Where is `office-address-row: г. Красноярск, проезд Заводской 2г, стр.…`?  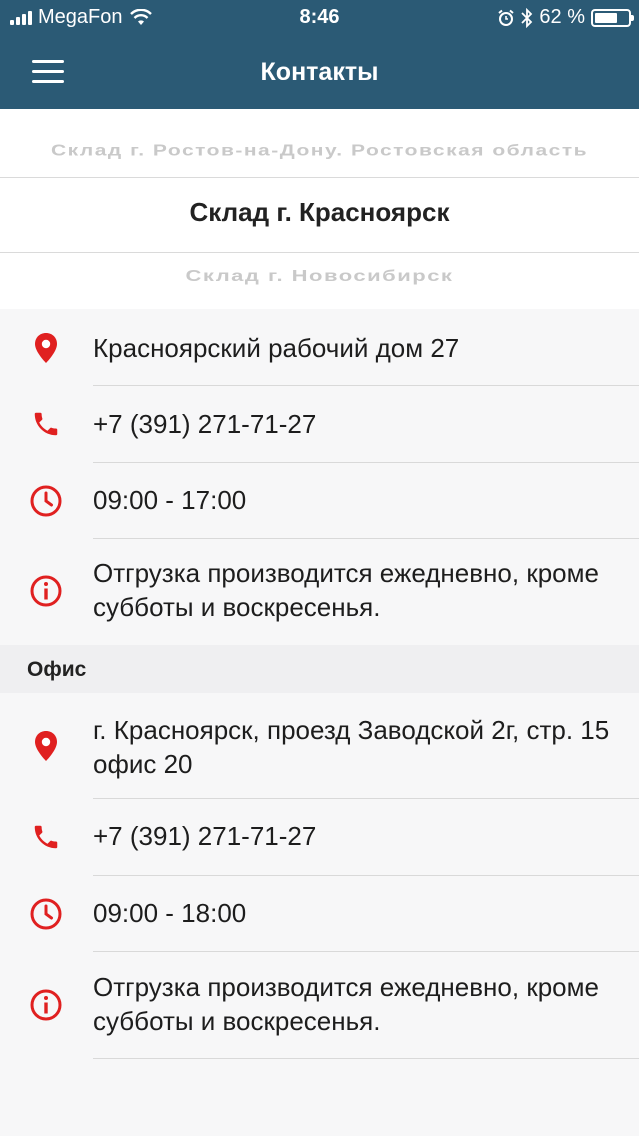 office-address-row: г. Красноярск, проезд Заводской 2г, стр.… is located at coordinates (319, 746).